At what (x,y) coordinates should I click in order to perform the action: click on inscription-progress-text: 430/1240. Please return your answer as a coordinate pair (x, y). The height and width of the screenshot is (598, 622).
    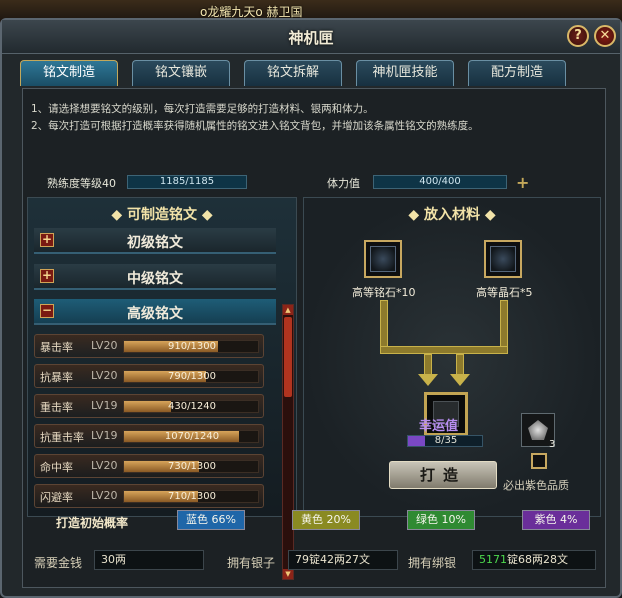
    Looking at the image, I should click on (192, 406).